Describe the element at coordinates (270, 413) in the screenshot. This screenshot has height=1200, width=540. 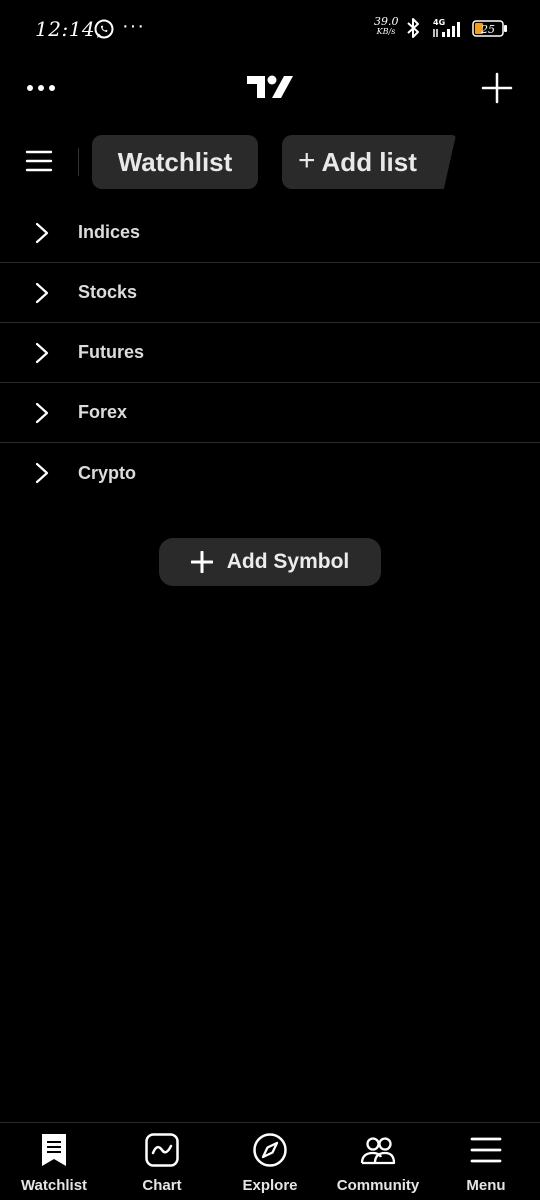
I see `section-forex: Forex` at that location.